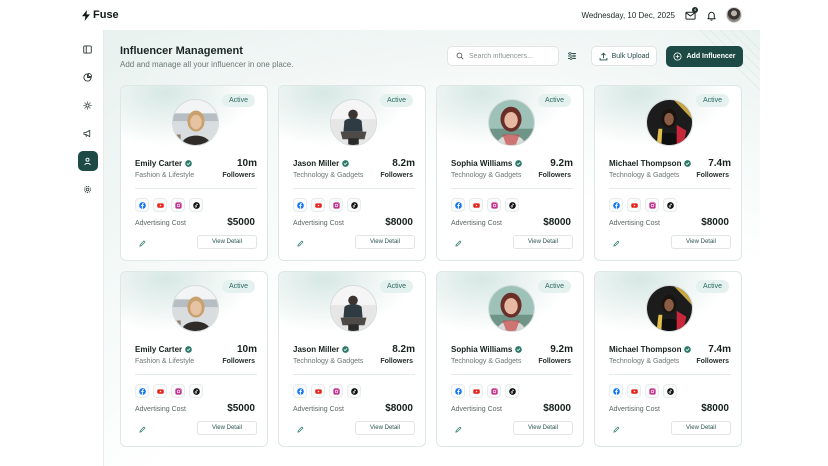 Image resolution: width=828 pixels, height=466 pixels. I want to click on search-input, so click(513, 56).